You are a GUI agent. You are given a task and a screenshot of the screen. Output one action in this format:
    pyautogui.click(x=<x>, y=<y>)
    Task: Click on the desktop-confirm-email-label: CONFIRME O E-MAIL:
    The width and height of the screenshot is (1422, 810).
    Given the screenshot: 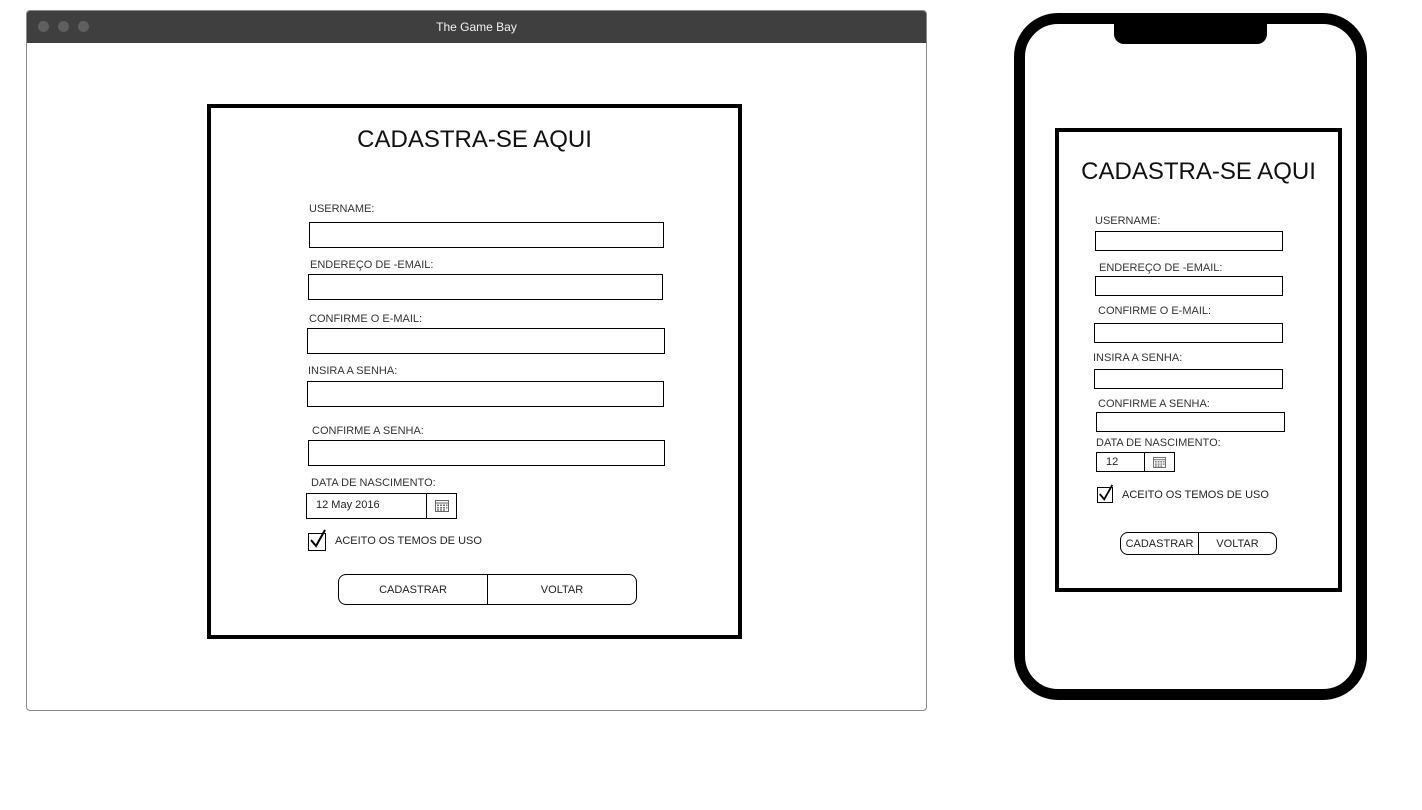 What is the action you would take?
    pyautogui.click(x=366, y=319)
    